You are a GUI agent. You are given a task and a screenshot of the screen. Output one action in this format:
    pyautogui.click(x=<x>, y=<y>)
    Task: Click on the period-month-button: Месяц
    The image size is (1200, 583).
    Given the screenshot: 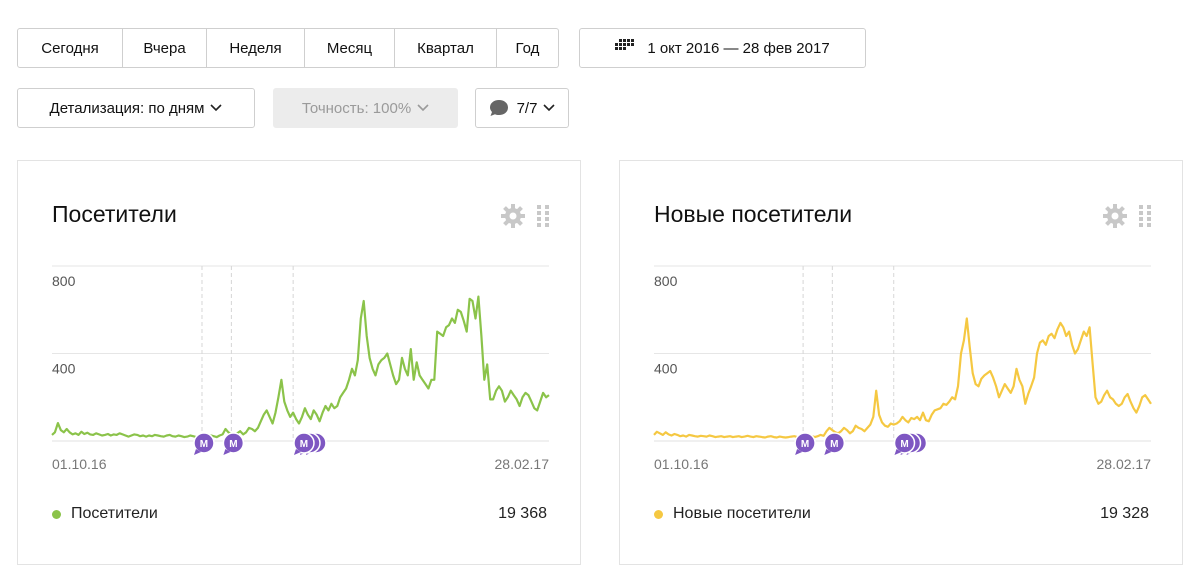 What is the action you would take?
    pyautogui.click(x=350, y=48)
    